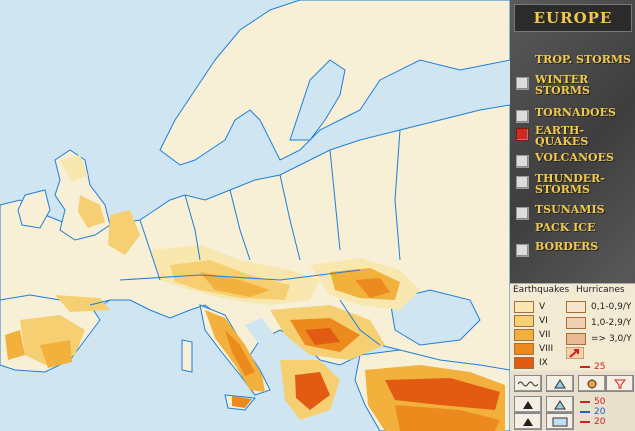 This screenshot has height=431, width=635. I want to click on borders-label: BORDERS, so click(567, 246).